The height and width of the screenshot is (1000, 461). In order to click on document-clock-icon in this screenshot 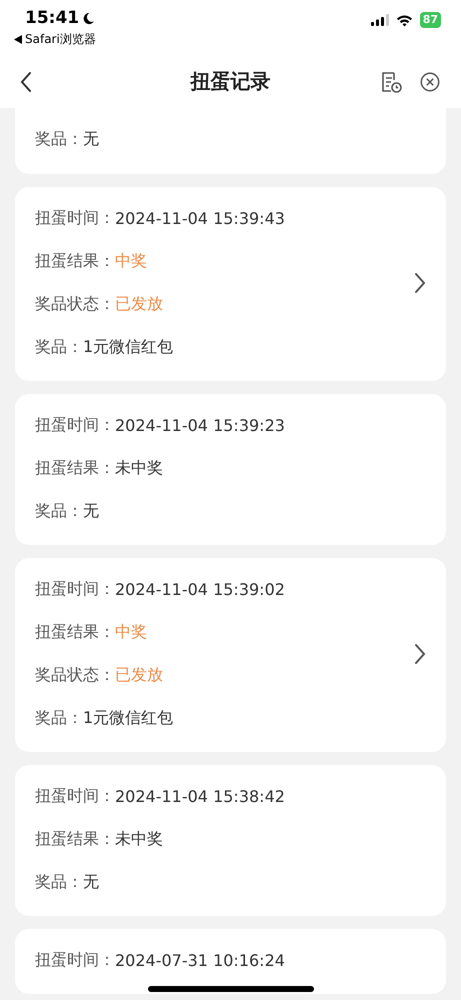, I will do `click(391, 82)`.